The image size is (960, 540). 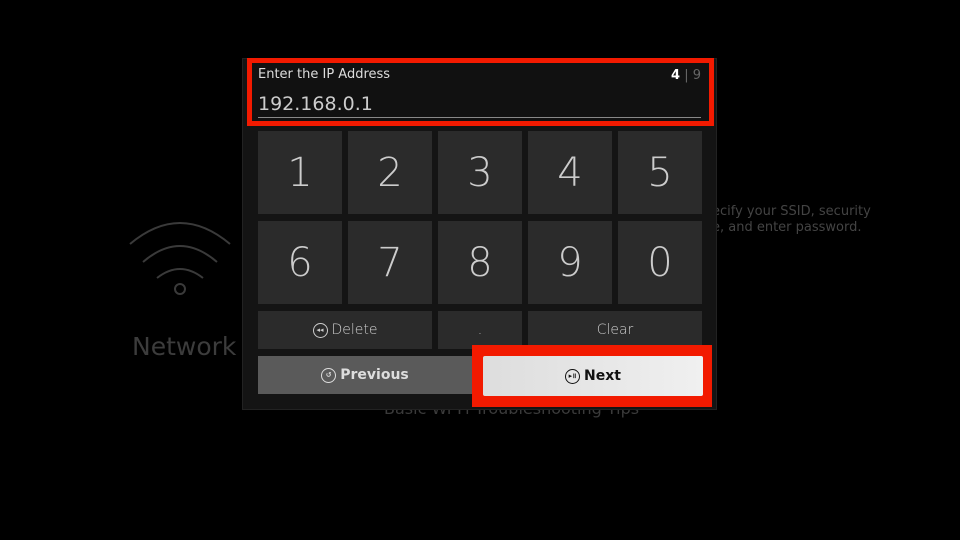 What do you see at coordinates (300, 172) in the screenshot?
I see `key-1: 1` at bounding box center [300, 172].